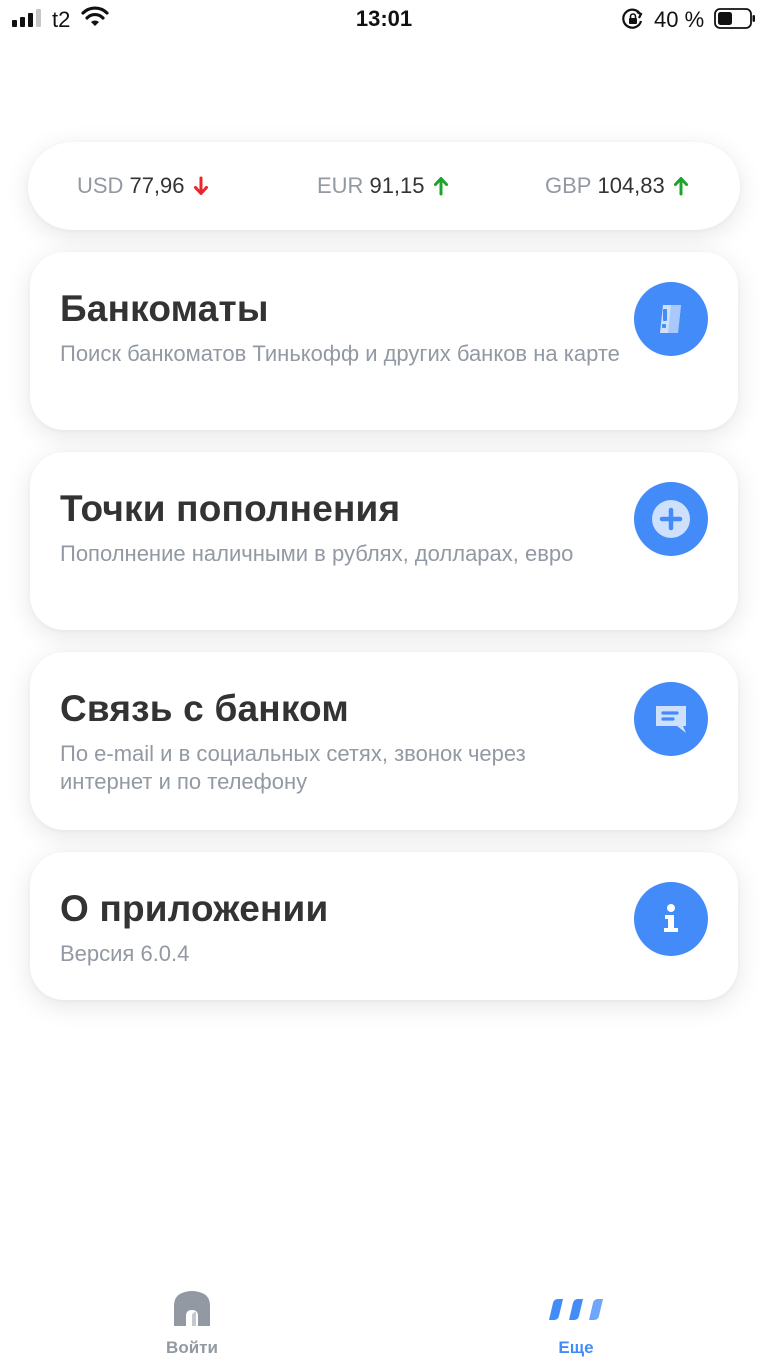 Image resolution: width=768 pixels, height=1365 pixels. I want to click on status-bar: t2 13:01 40 %, so click(384, 20).